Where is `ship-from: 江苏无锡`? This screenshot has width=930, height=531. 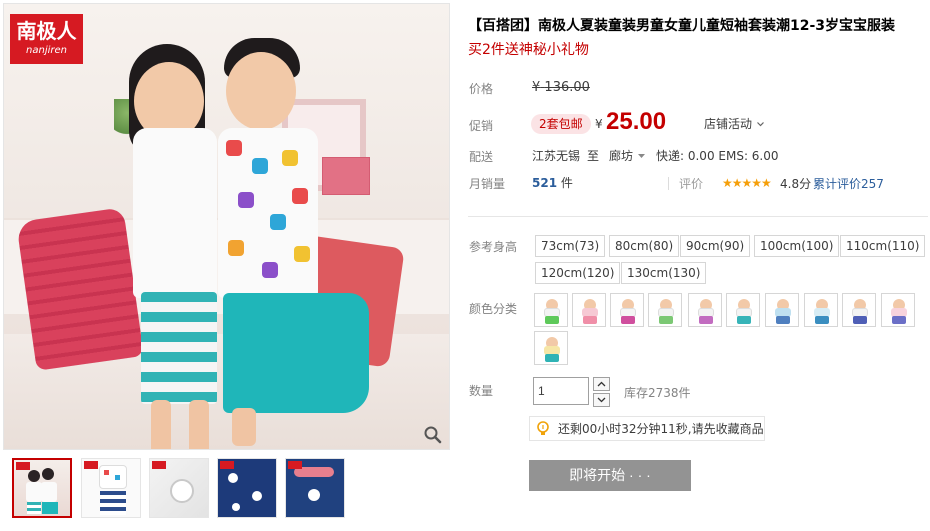
ship-from: 江苏无锡 is located at coordinates (556, 156).